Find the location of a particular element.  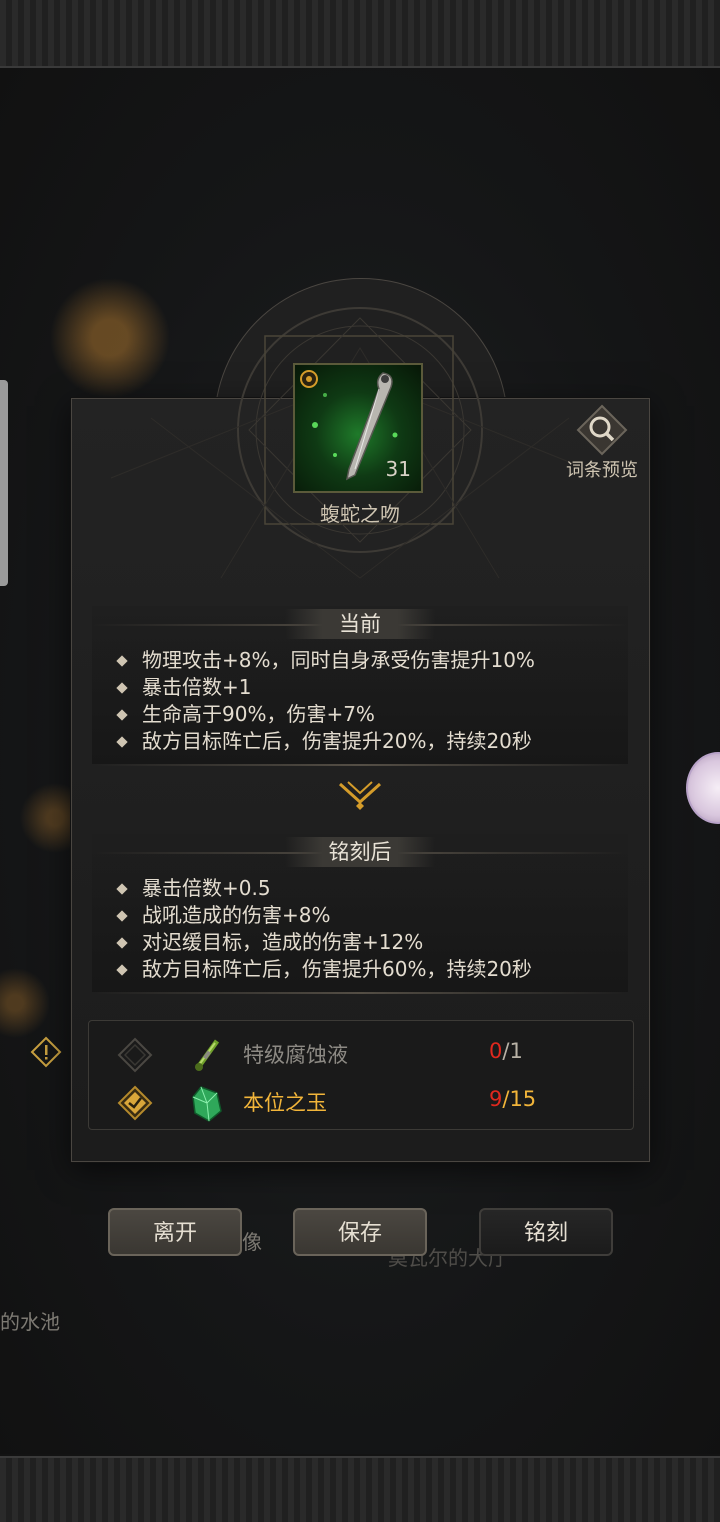

affix-preview-label: 词条预览 is located at coordinates (602, 470).